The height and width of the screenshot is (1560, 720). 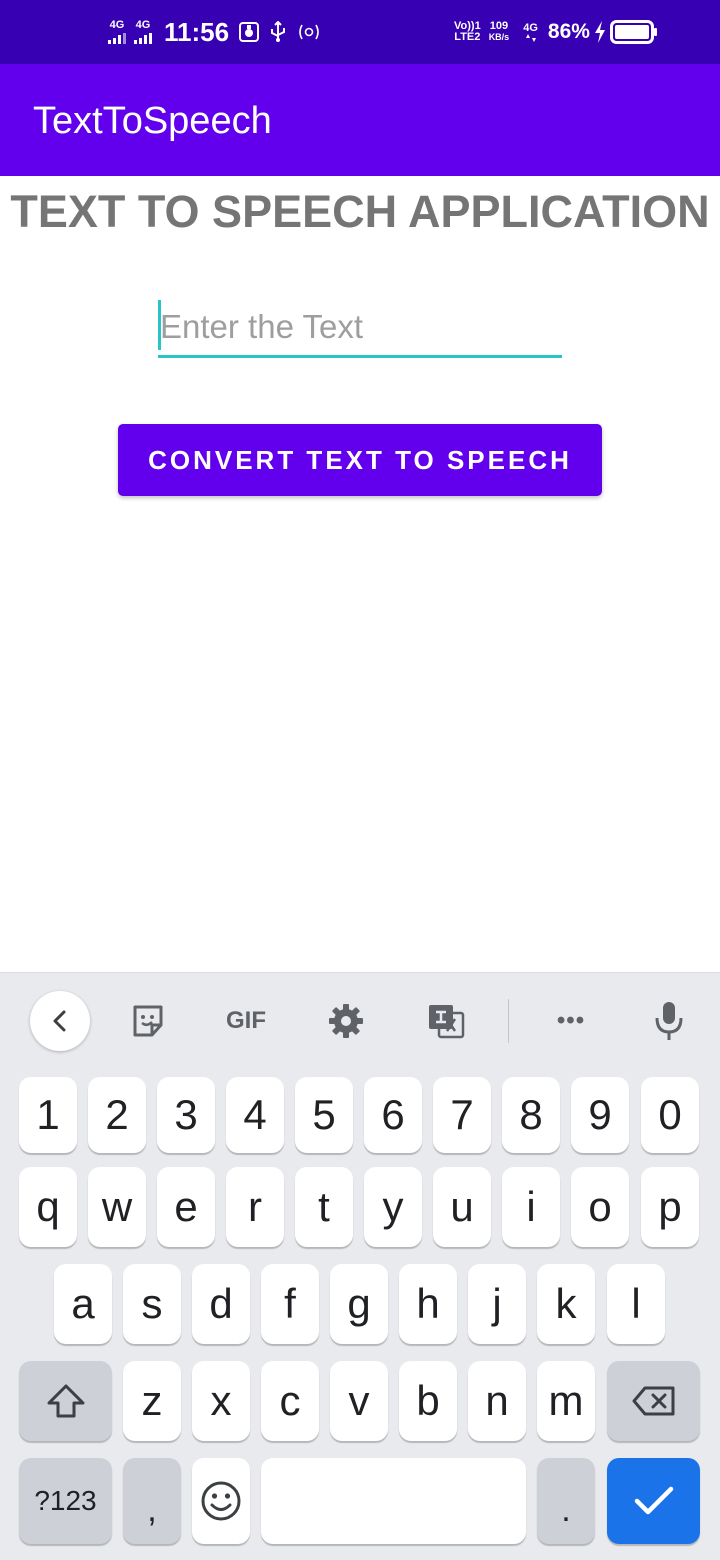 I want to click on gear-icon, so click(x=346, y=1021).